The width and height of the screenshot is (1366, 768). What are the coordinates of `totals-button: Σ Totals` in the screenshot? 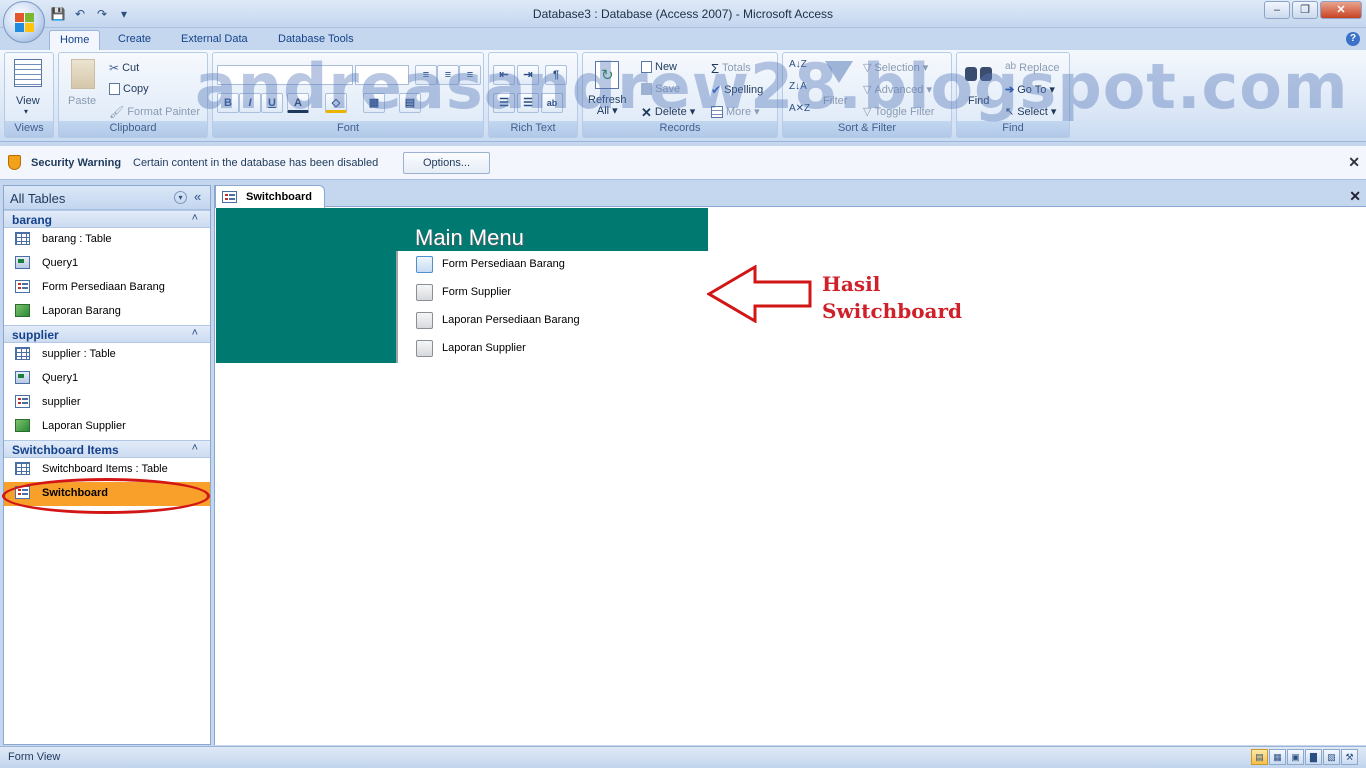 It's located at (731, 68).